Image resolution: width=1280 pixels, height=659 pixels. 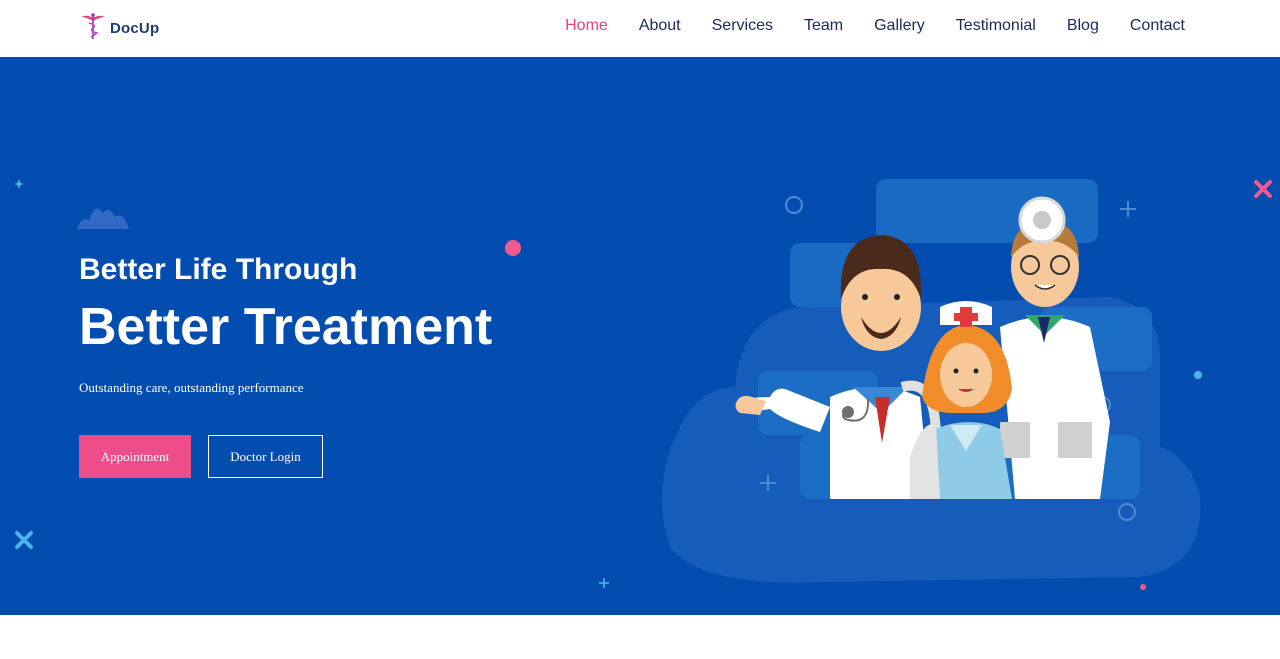 I want to click on nav-home: Home, so click(x=586, y=26).